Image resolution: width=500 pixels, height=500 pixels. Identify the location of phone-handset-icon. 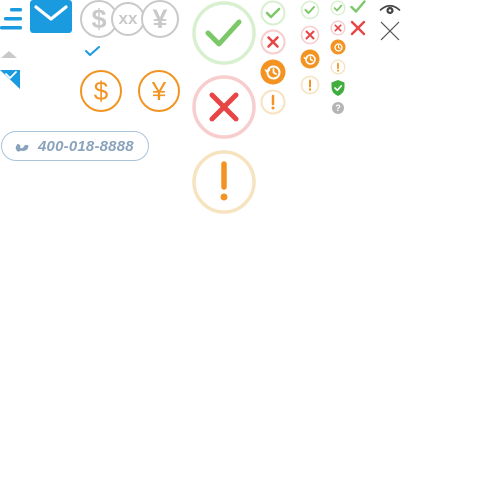
(22, 147).